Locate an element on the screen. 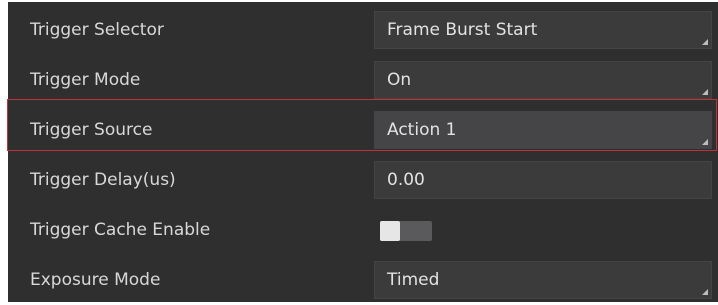  trigger-selector-label: Trigger Selector is located at coordinates (97, 30).